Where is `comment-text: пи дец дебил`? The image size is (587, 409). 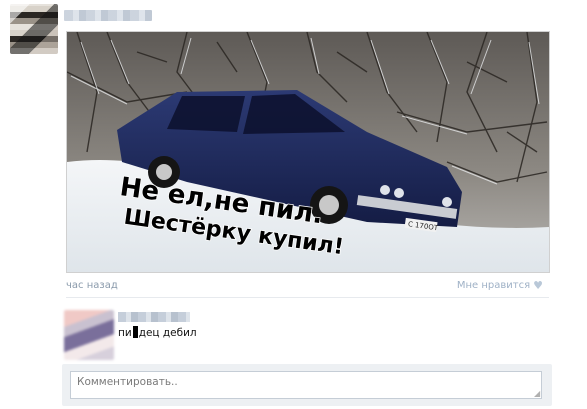
comment-text: пи дец дебил is located at coordinates (157, 332).